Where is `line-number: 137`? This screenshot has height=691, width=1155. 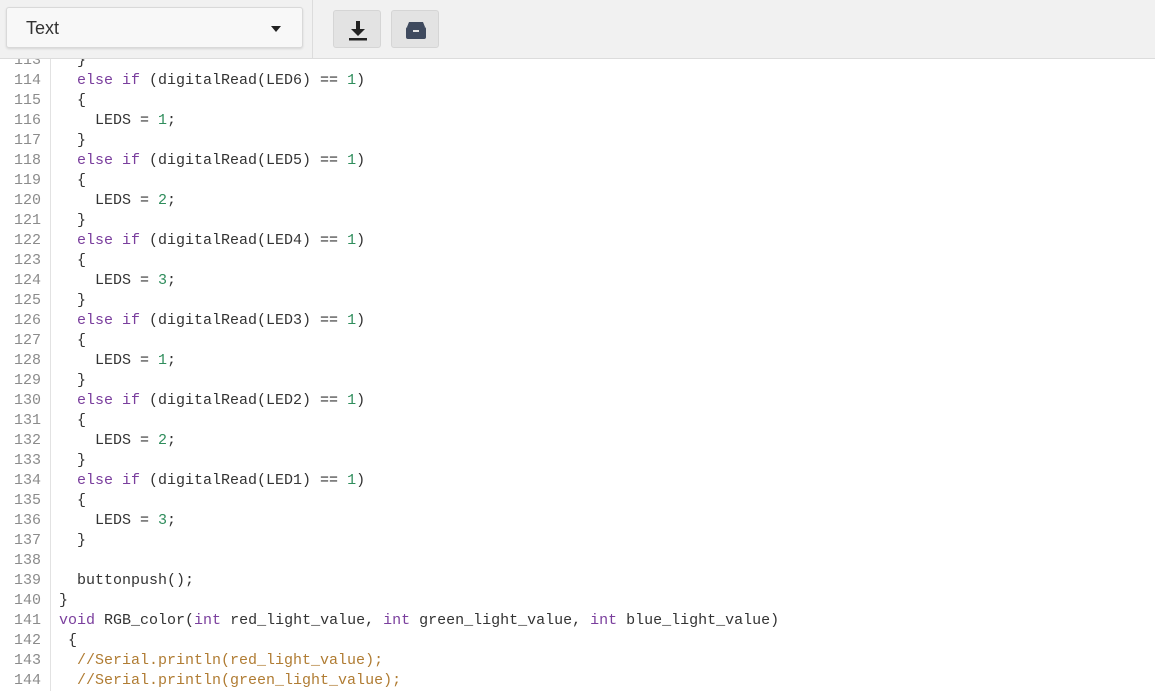
line-number: 137 is located at coordinates (27, 540).